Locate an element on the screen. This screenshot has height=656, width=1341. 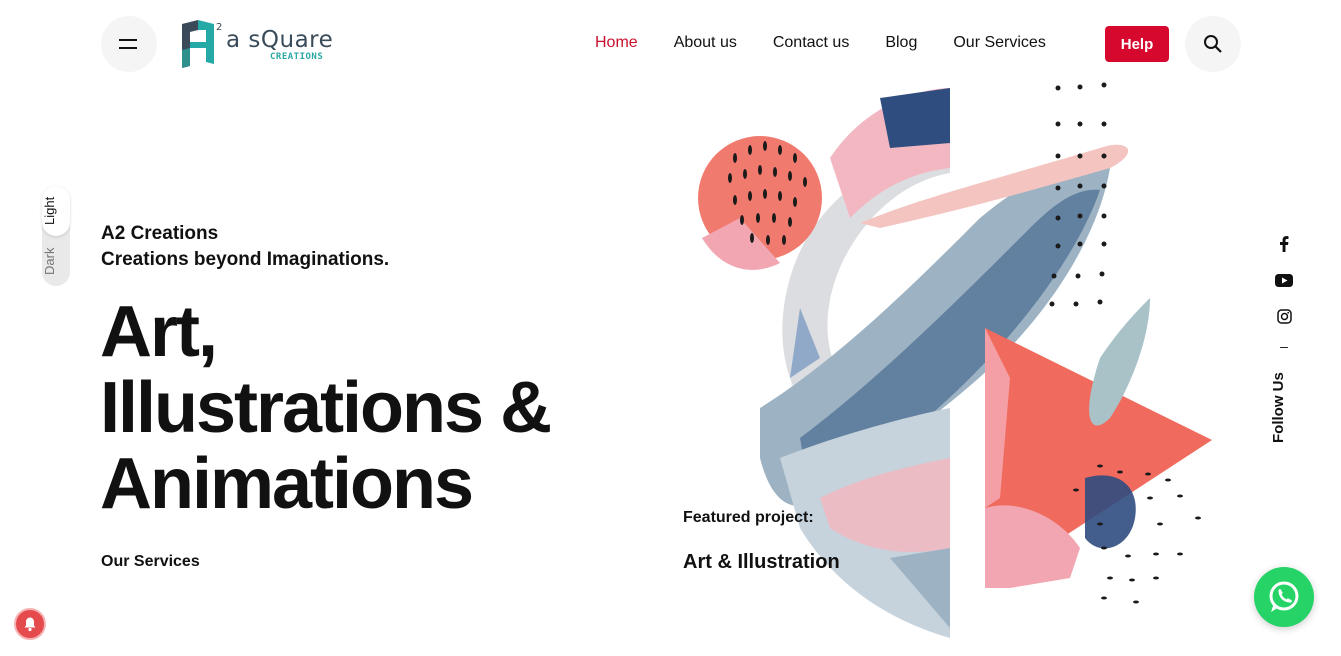
nav-blog: Blog is located at coordinates (901, 43).